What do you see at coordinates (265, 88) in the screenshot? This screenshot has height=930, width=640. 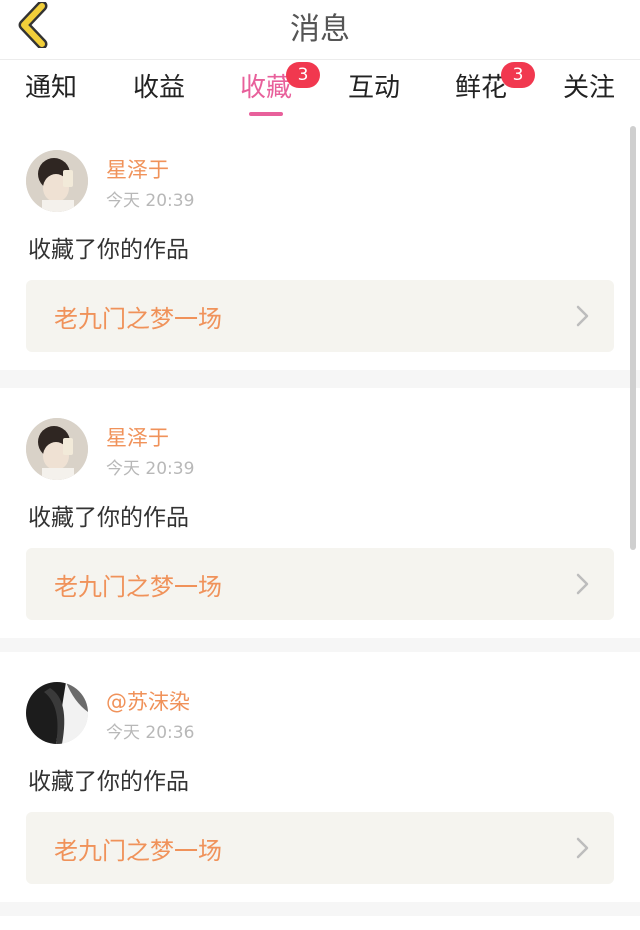 I see `tab-label: 收藏` at bounding box center [265, 88].